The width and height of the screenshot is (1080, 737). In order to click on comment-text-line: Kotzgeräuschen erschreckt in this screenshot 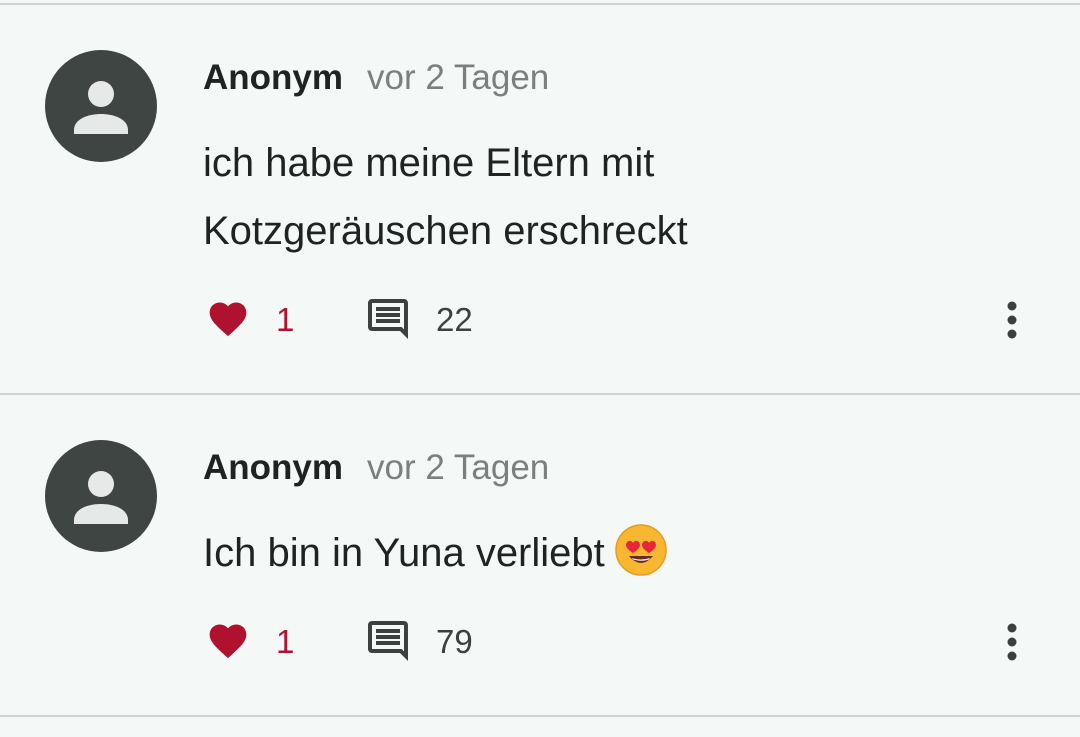, I will do `click(445, 231)`.